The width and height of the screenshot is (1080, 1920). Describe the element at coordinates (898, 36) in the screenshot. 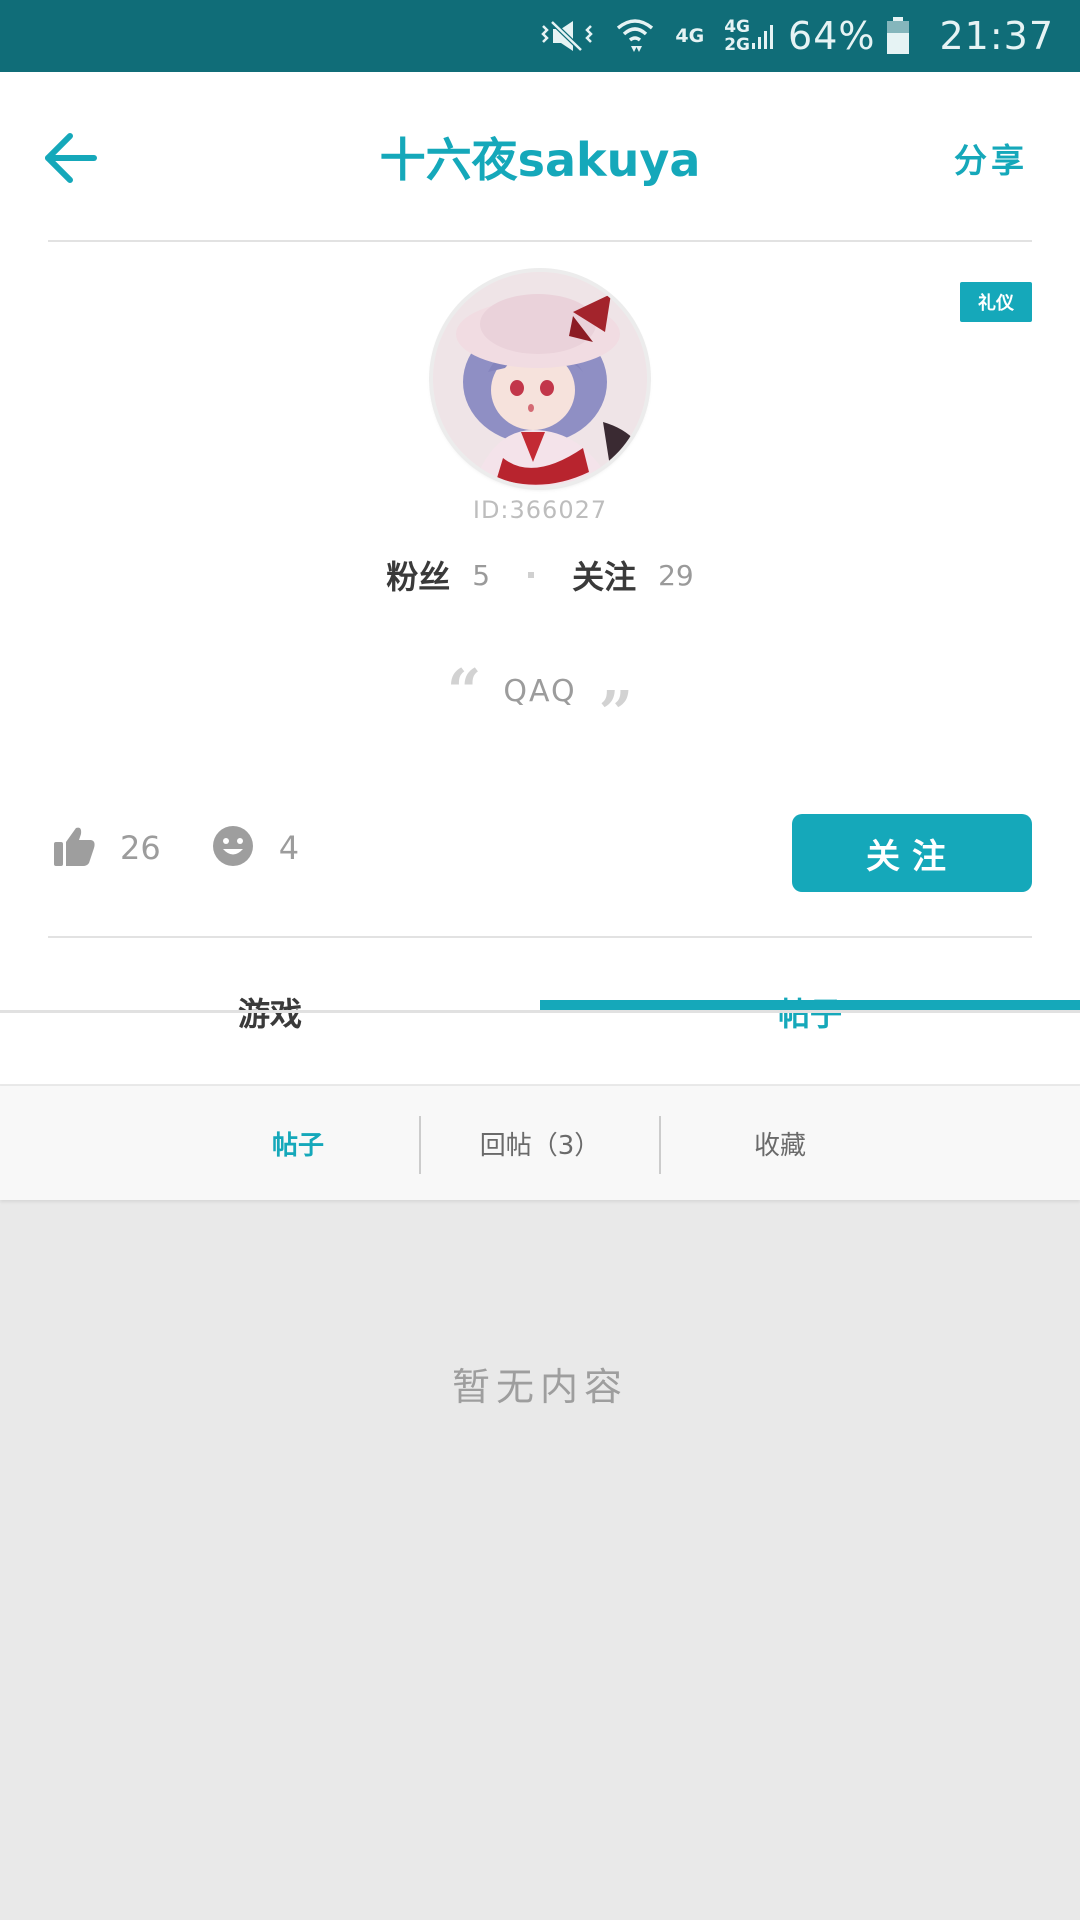

I see `battery-icon` at that location.